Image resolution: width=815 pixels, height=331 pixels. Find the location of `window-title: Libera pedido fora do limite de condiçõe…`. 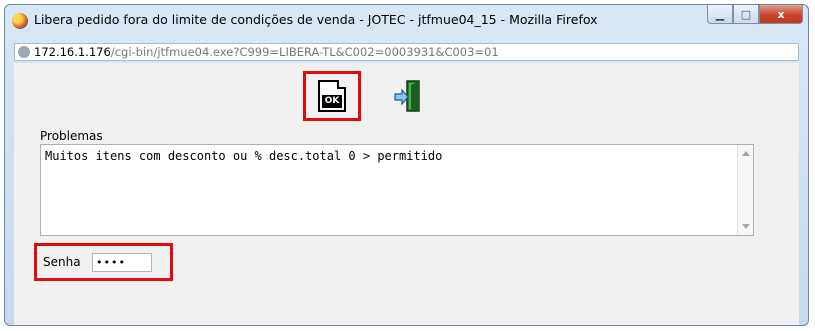

window-title: Libera pedido fora do limite de condiçõe… is located at coordinates (316, 19).